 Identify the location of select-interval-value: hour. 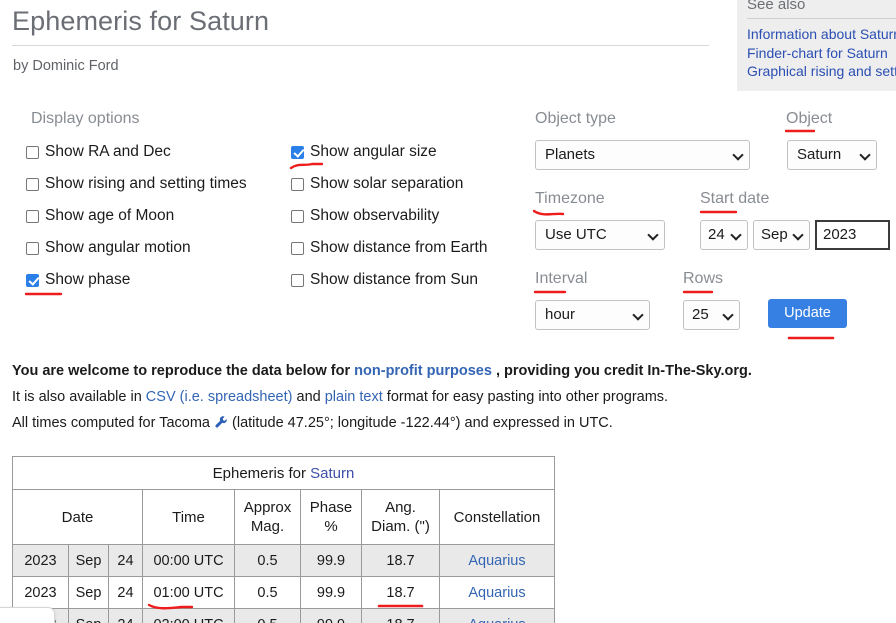
(560, 314).